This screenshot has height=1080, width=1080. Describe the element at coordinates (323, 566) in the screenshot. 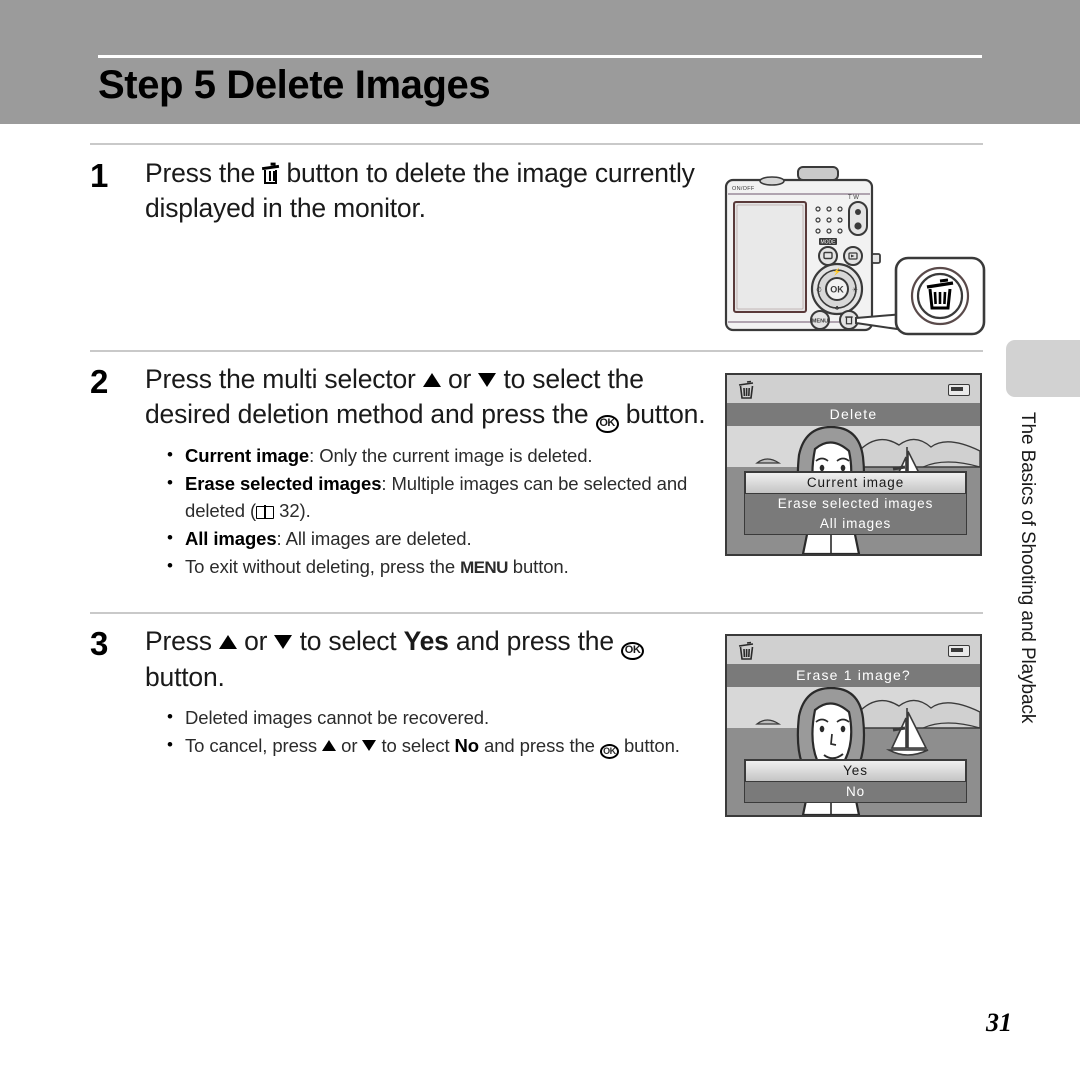

I see `bullet-desc: To exit without deleting, press the` at that location.